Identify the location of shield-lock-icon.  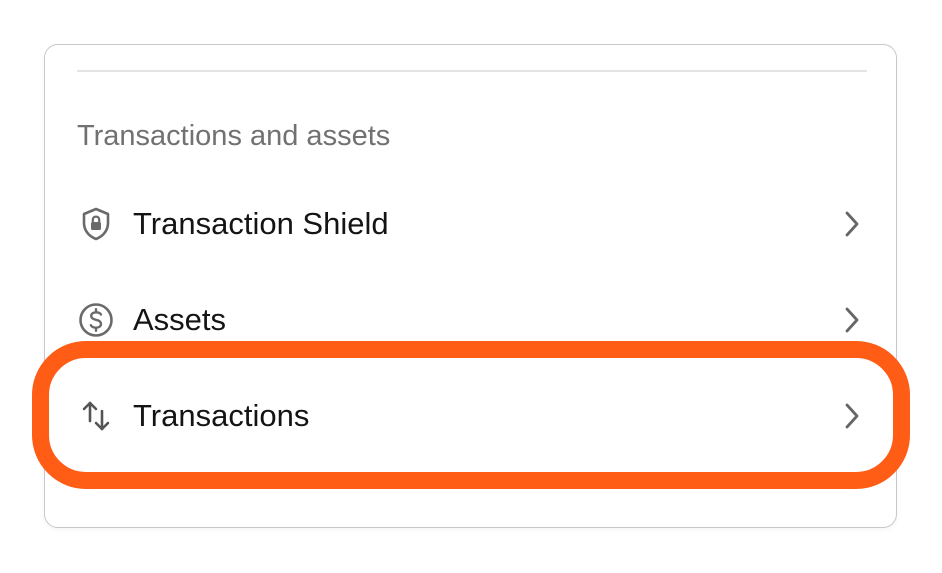
(96, 224).